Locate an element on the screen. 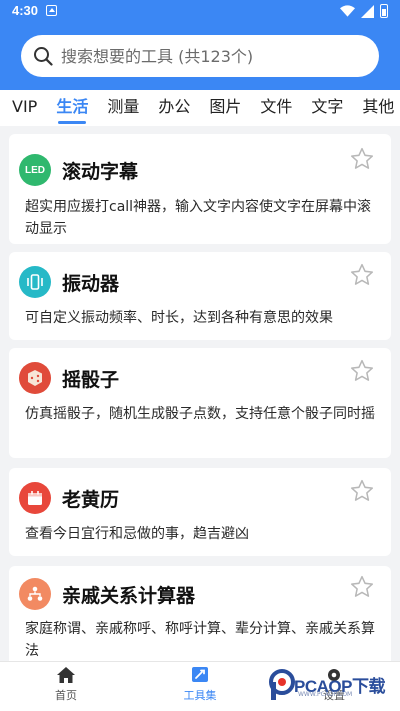 Image resolution: width=400 pixels, height=711 pixels. tool-title: 摇骰子 is located at coordinates (91, 380).